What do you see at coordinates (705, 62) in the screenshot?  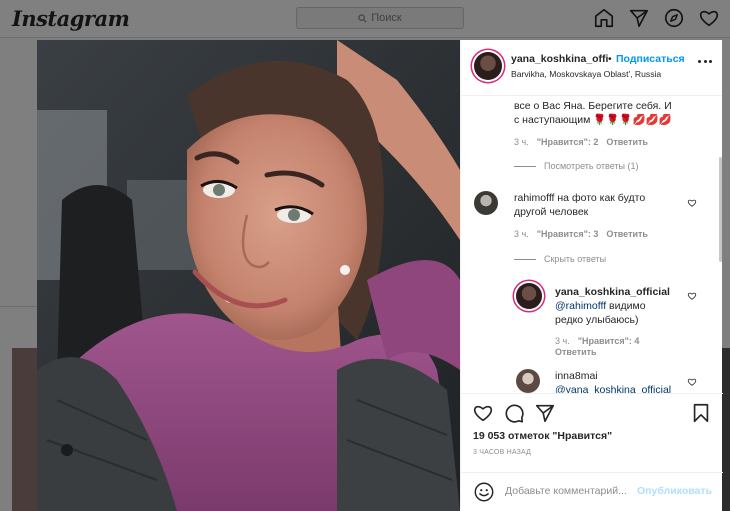 I see `more-options-icon` at bounding box center [705, 62].